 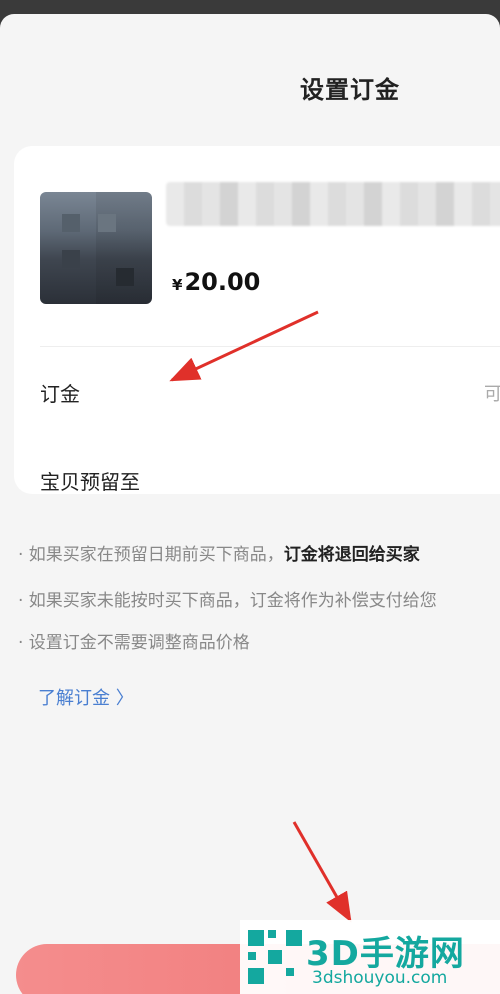 I want to click on note-text: · 如果买家未能按时买下商品，订金将作为补偿支付给您, so click(x=227, y=601).